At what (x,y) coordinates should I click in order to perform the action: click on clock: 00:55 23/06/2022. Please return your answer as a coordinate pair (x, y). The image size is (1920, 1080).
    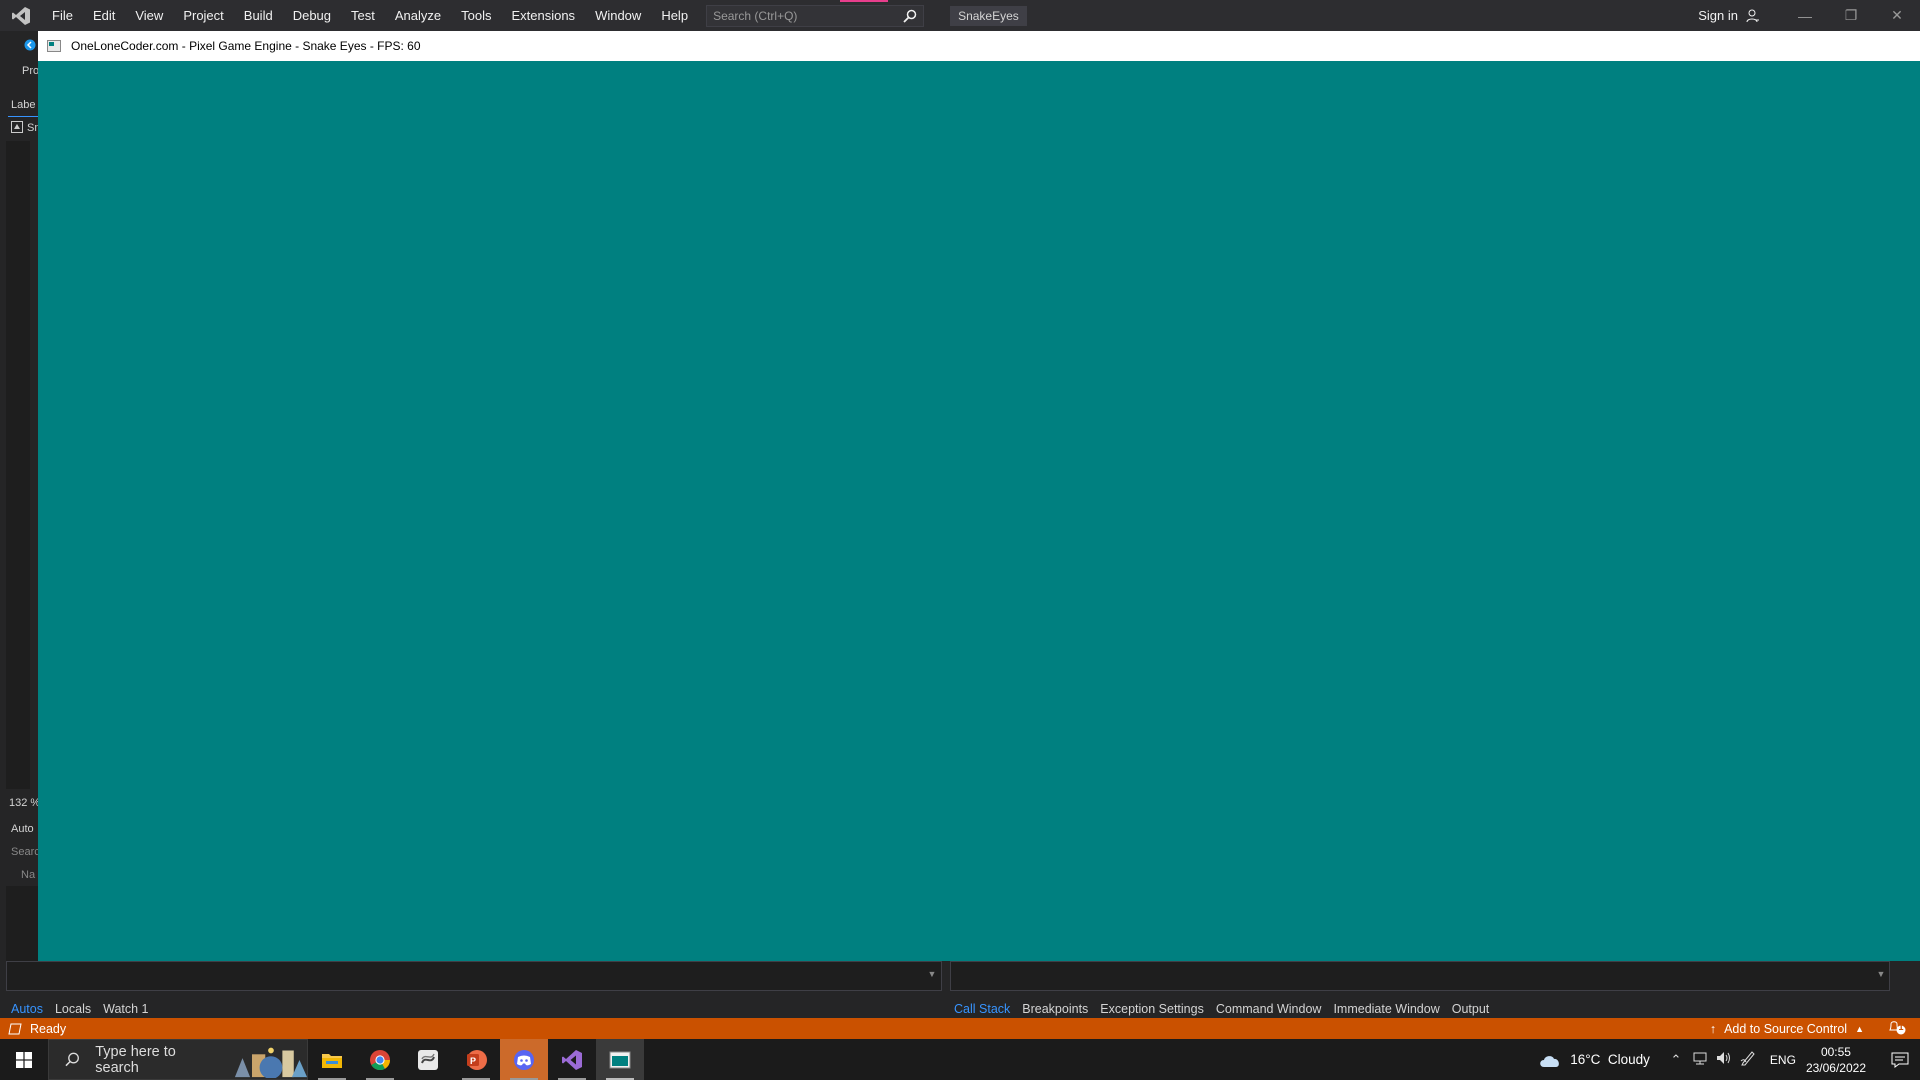
    Looking at the image, I should click on (1836, 1060).